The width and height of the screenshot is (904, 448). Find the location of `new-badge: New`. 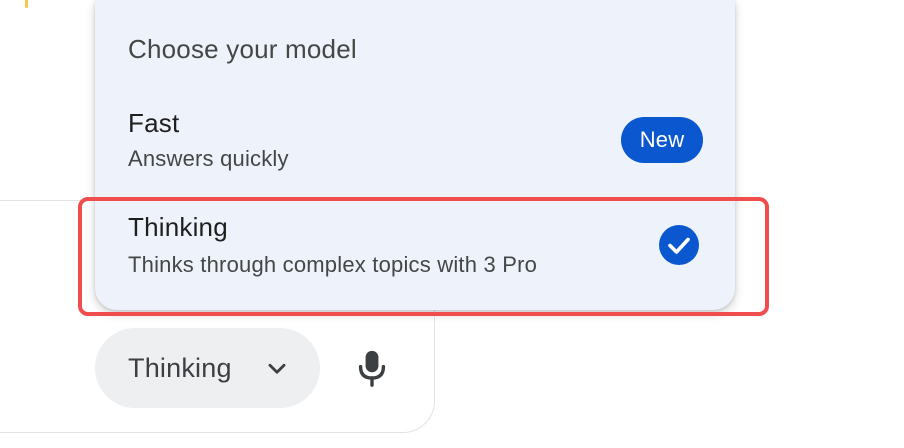

new-badge: New is located at coordinates (662, 140).